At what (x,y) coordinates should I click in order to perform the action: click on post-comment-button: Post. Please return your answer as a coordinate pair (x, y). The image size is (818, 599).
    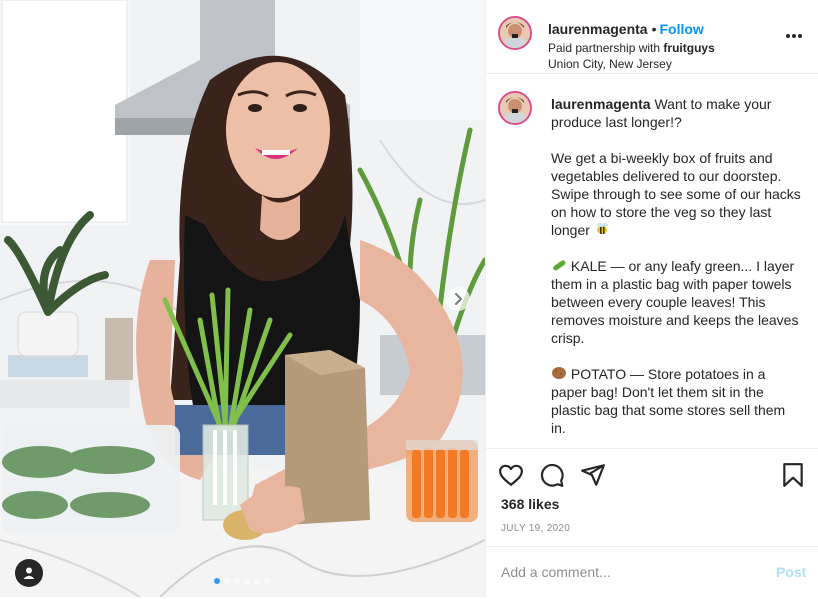
    Looking at the image, I should click on (791, 572).